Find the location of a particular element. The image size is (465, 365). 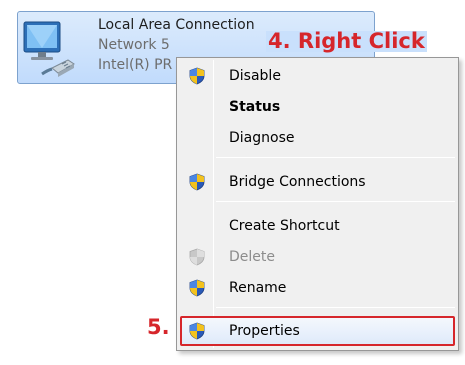

menu-item-bridge-connections: Bridge Connections is located at coordinates (317, 182).